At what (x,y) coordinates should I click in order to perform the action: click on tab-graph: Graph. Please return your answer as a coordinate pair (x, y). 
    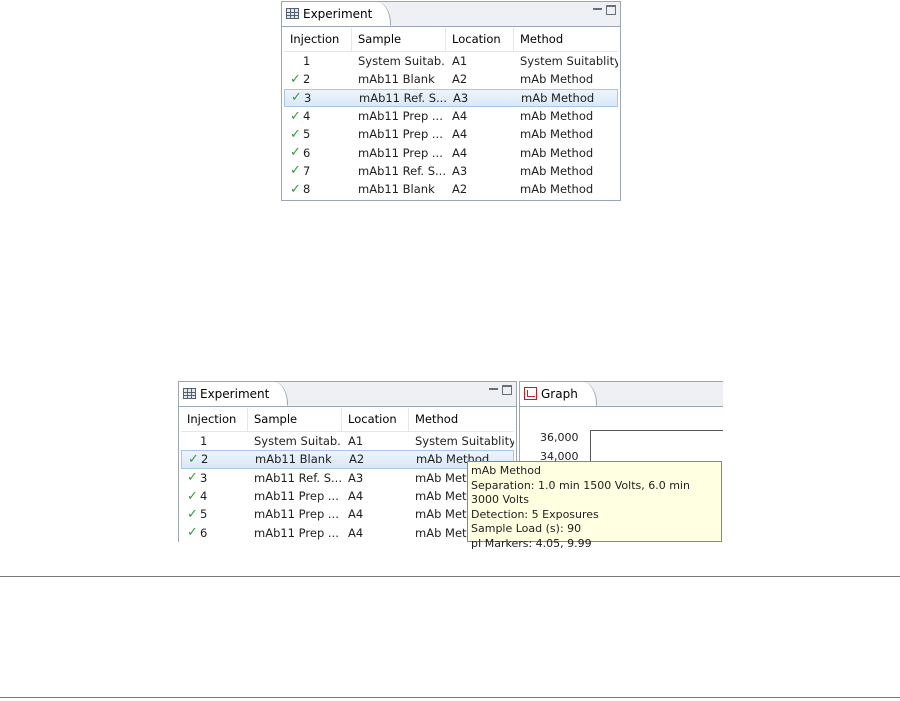
    Looking at the image, I should click on (558, 394).